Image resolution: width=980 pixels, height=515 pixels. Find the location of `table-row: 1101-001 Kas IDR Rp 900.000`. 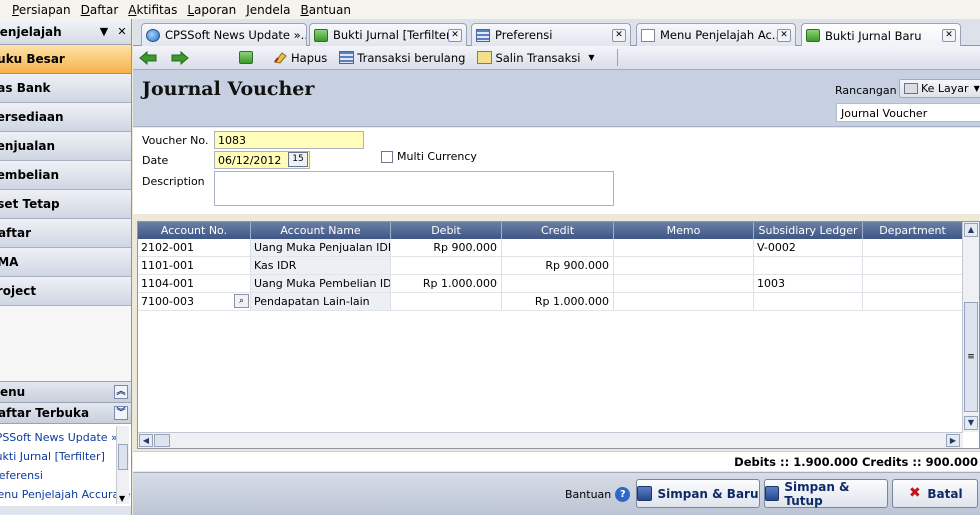

table-row: 1101-001 Kas IDR Rp 900.000 is located at coordinates (558, 266).